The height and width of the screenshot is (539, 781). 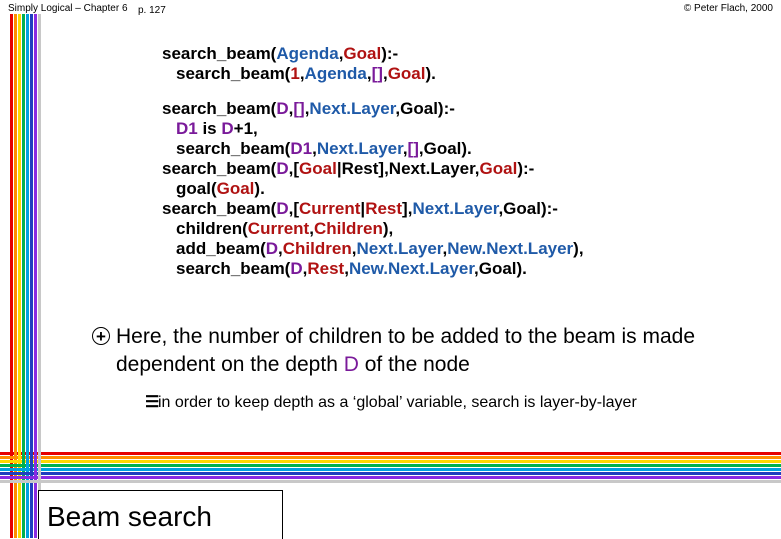 I want to click on code-token: goal(, so click(x=196, y=188).